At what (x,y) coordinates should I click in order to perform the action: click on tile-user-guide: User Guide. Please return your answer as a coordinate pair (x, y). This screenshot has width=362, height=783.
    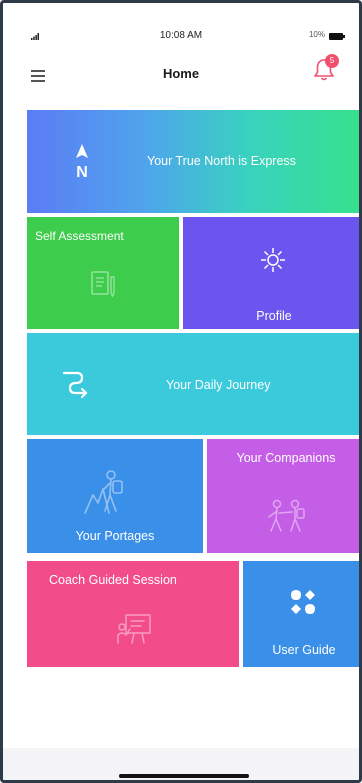
    Looking at the image, I should click on (301, 614).